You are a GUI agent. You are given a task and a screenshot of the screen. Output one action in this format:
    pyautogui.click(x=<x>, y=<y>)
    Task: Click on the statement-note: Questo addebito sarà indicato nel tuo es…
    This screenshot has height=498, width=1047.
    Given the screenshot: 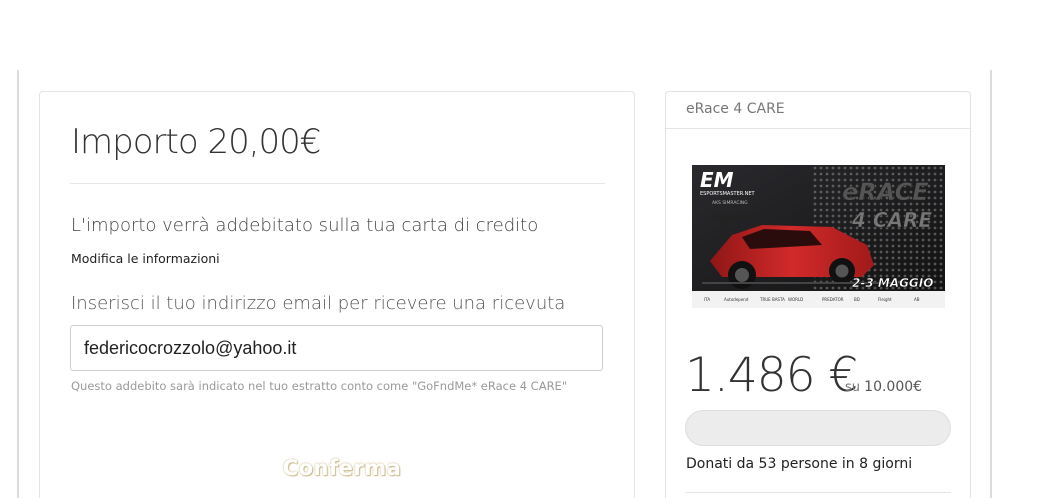 What is the action you would take?
    pyautogui.click(x=319, y=386)
    